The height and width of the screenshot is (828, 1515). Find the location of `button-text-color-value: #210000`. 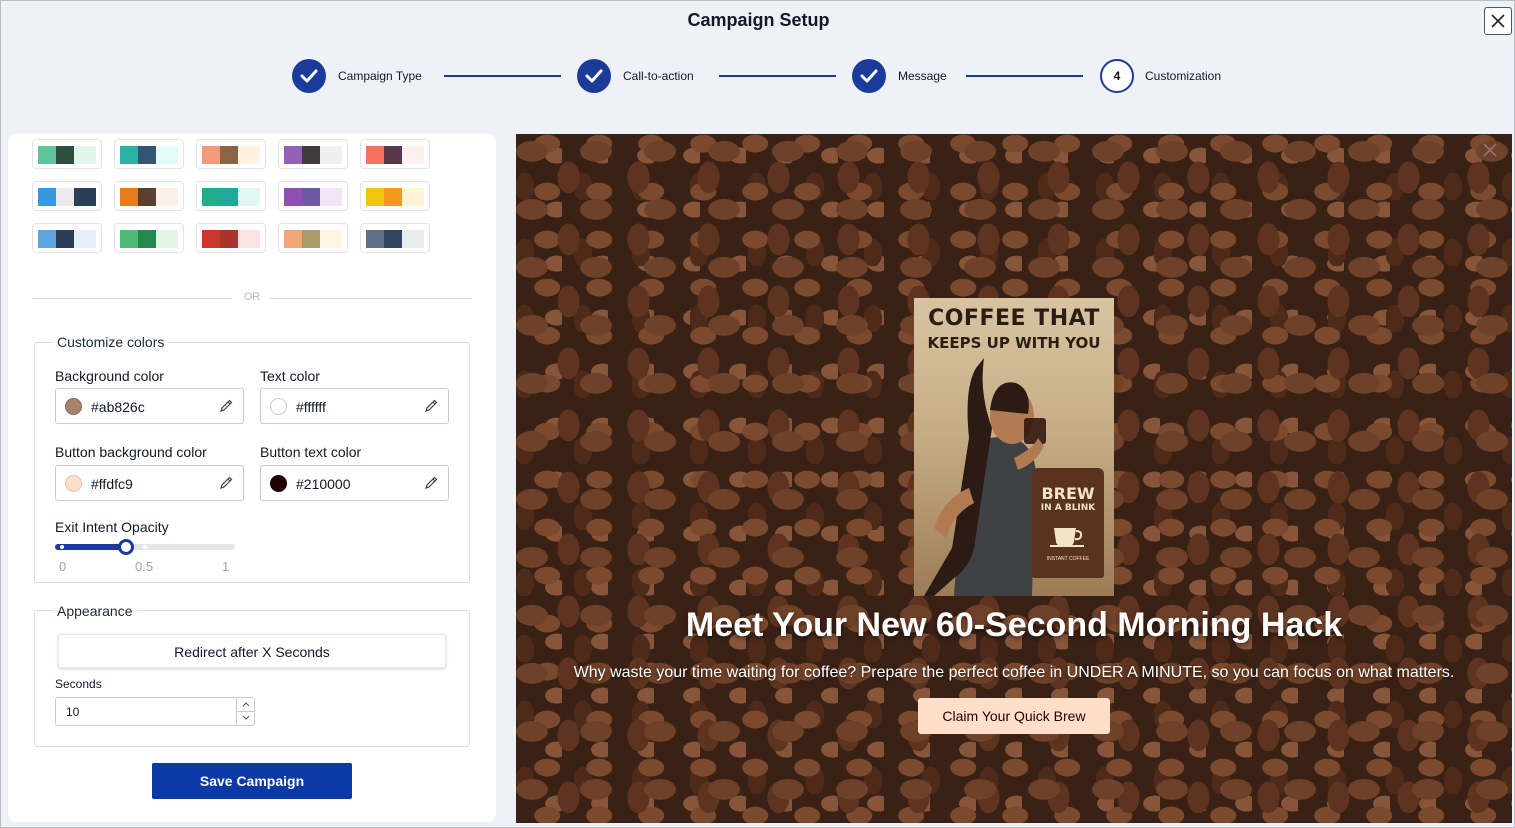

button-text-color-value: #210000 is located at coordinates (323, 484).